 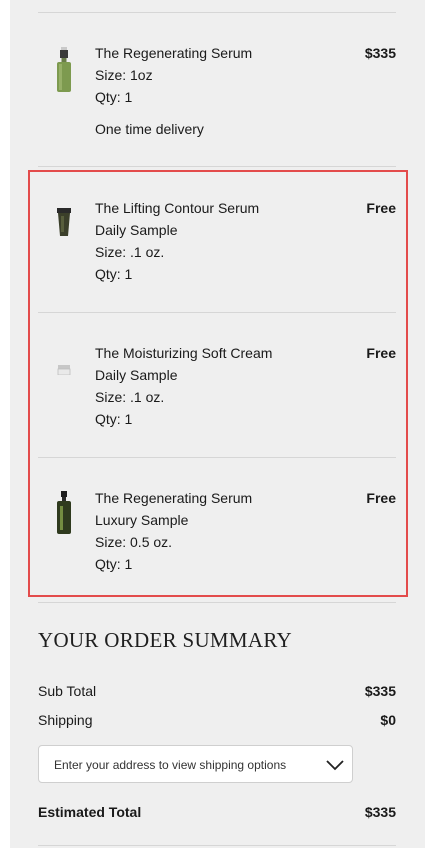 I want to click on cream-jar-icon, so click(x=64, y=370).